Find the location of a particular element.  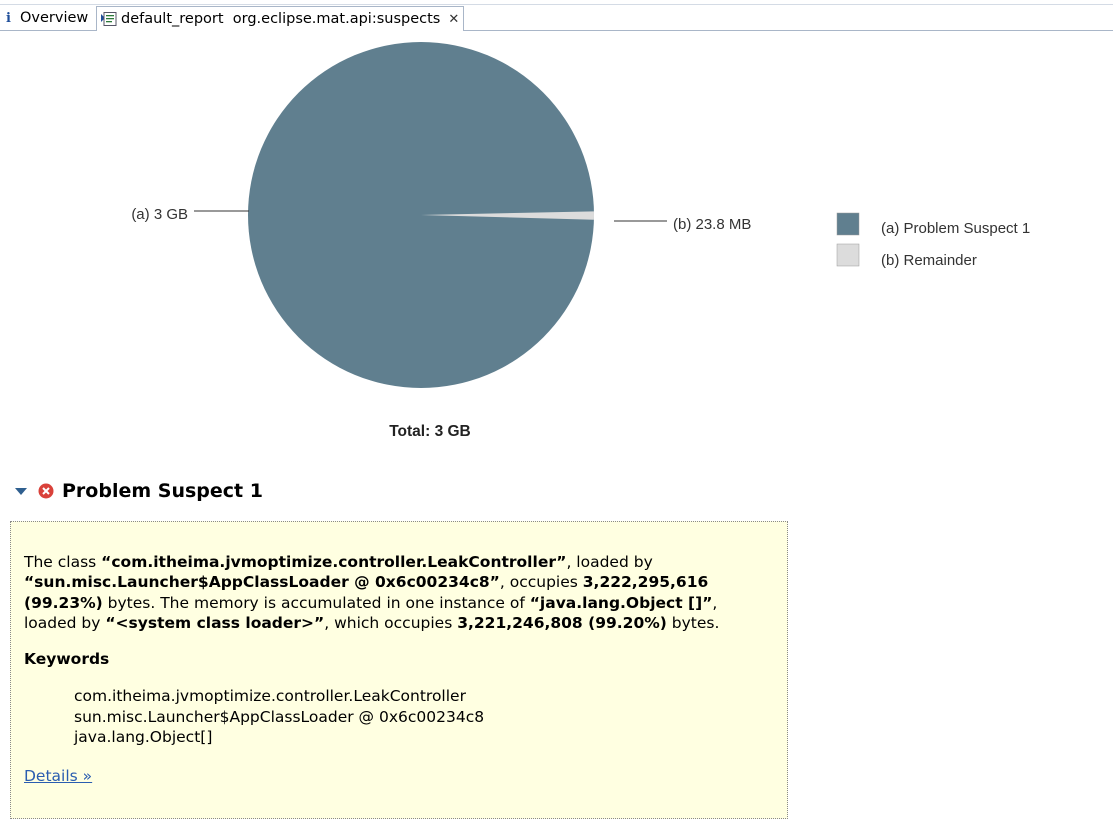

desc-instance-type: “java.lang.Object []” is located at coordinates (621, 602).